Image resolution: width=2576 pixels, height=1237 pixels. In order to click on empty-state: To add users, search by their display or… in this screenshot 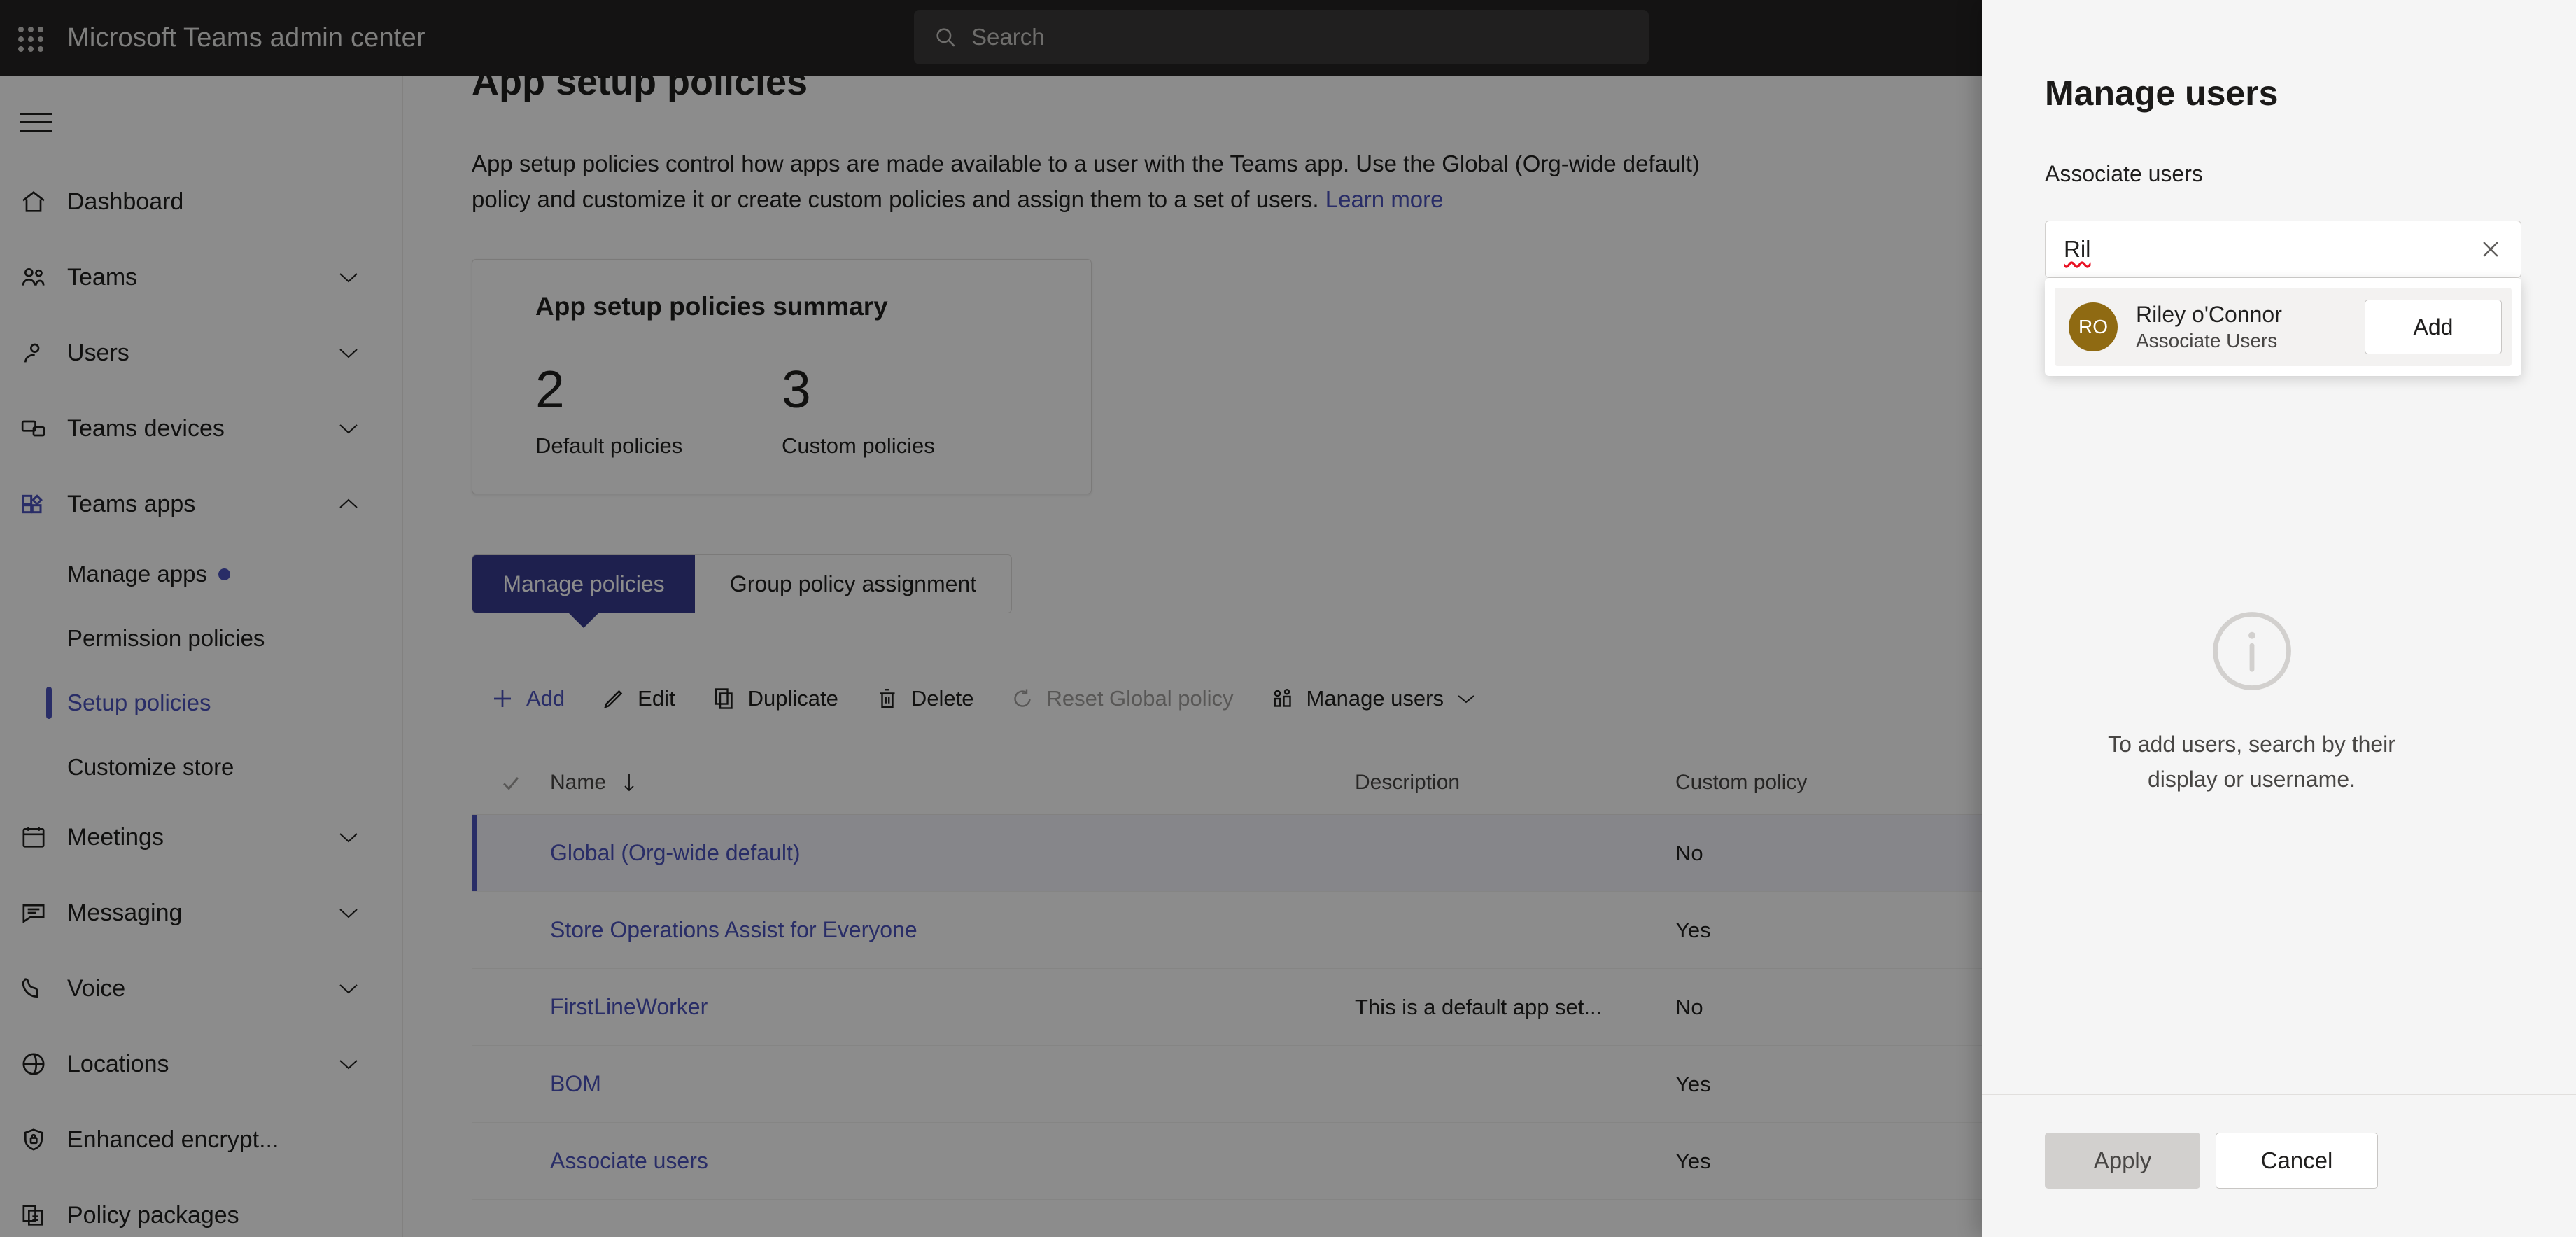, I will do `click(2251, 702)`.